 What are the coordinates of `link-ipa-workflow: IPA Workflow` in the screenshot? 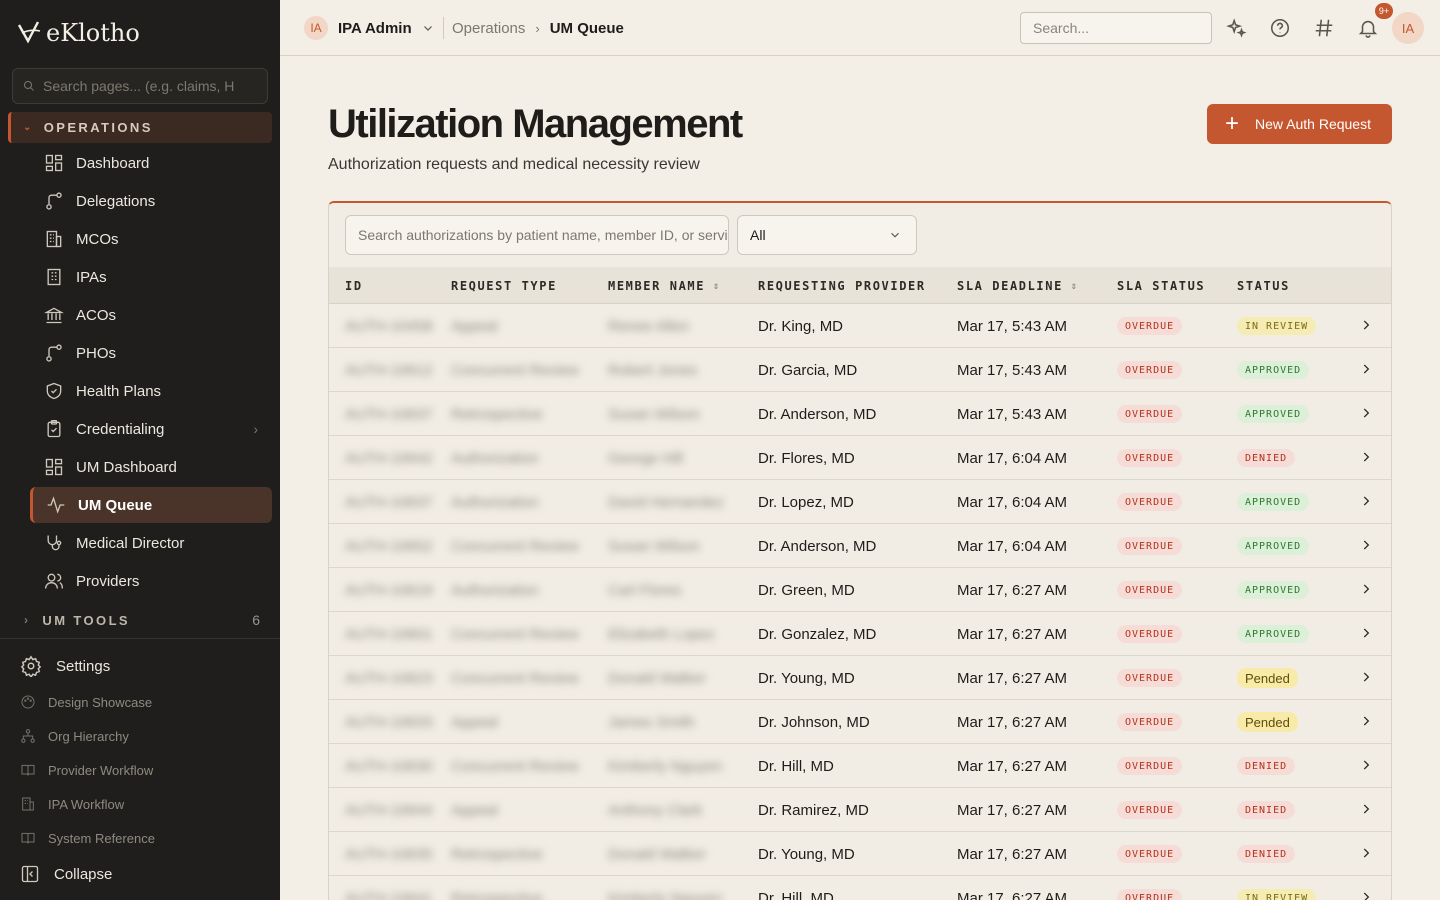 It's located at (72, 804).